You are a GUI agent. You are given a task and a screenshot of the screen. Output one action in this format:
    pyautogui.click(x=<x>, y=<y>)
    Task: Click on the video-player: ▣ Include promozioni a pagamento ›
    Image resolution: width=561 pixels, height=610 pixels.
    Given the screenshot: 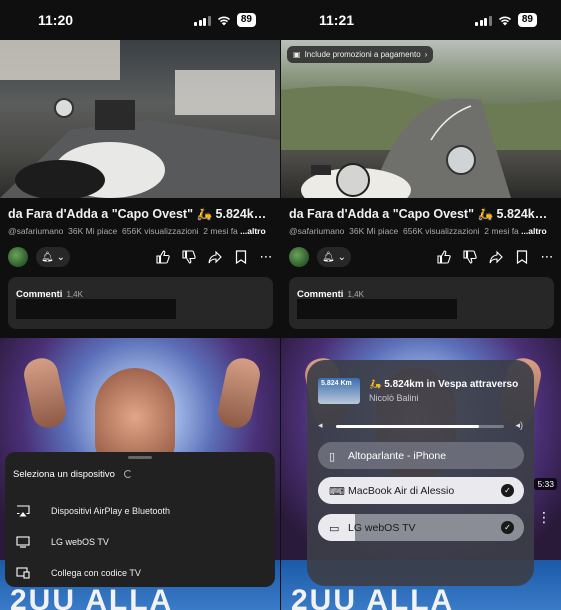 What is the action you would take?
    pyautogui.click(x=421, y=119)
    